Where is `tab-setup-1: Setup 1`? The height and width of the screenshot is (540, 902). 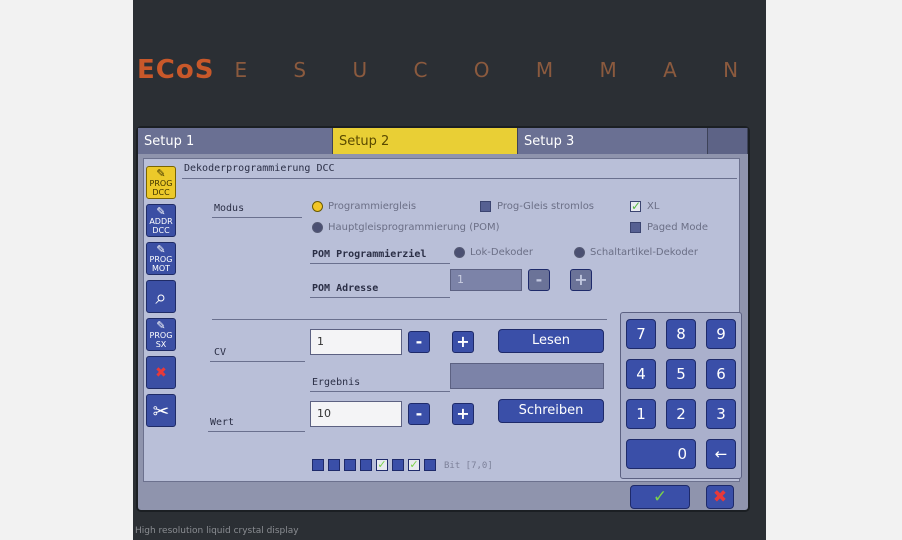 tab-setup-1: Setup 1 is located at coordinates (235, 141).